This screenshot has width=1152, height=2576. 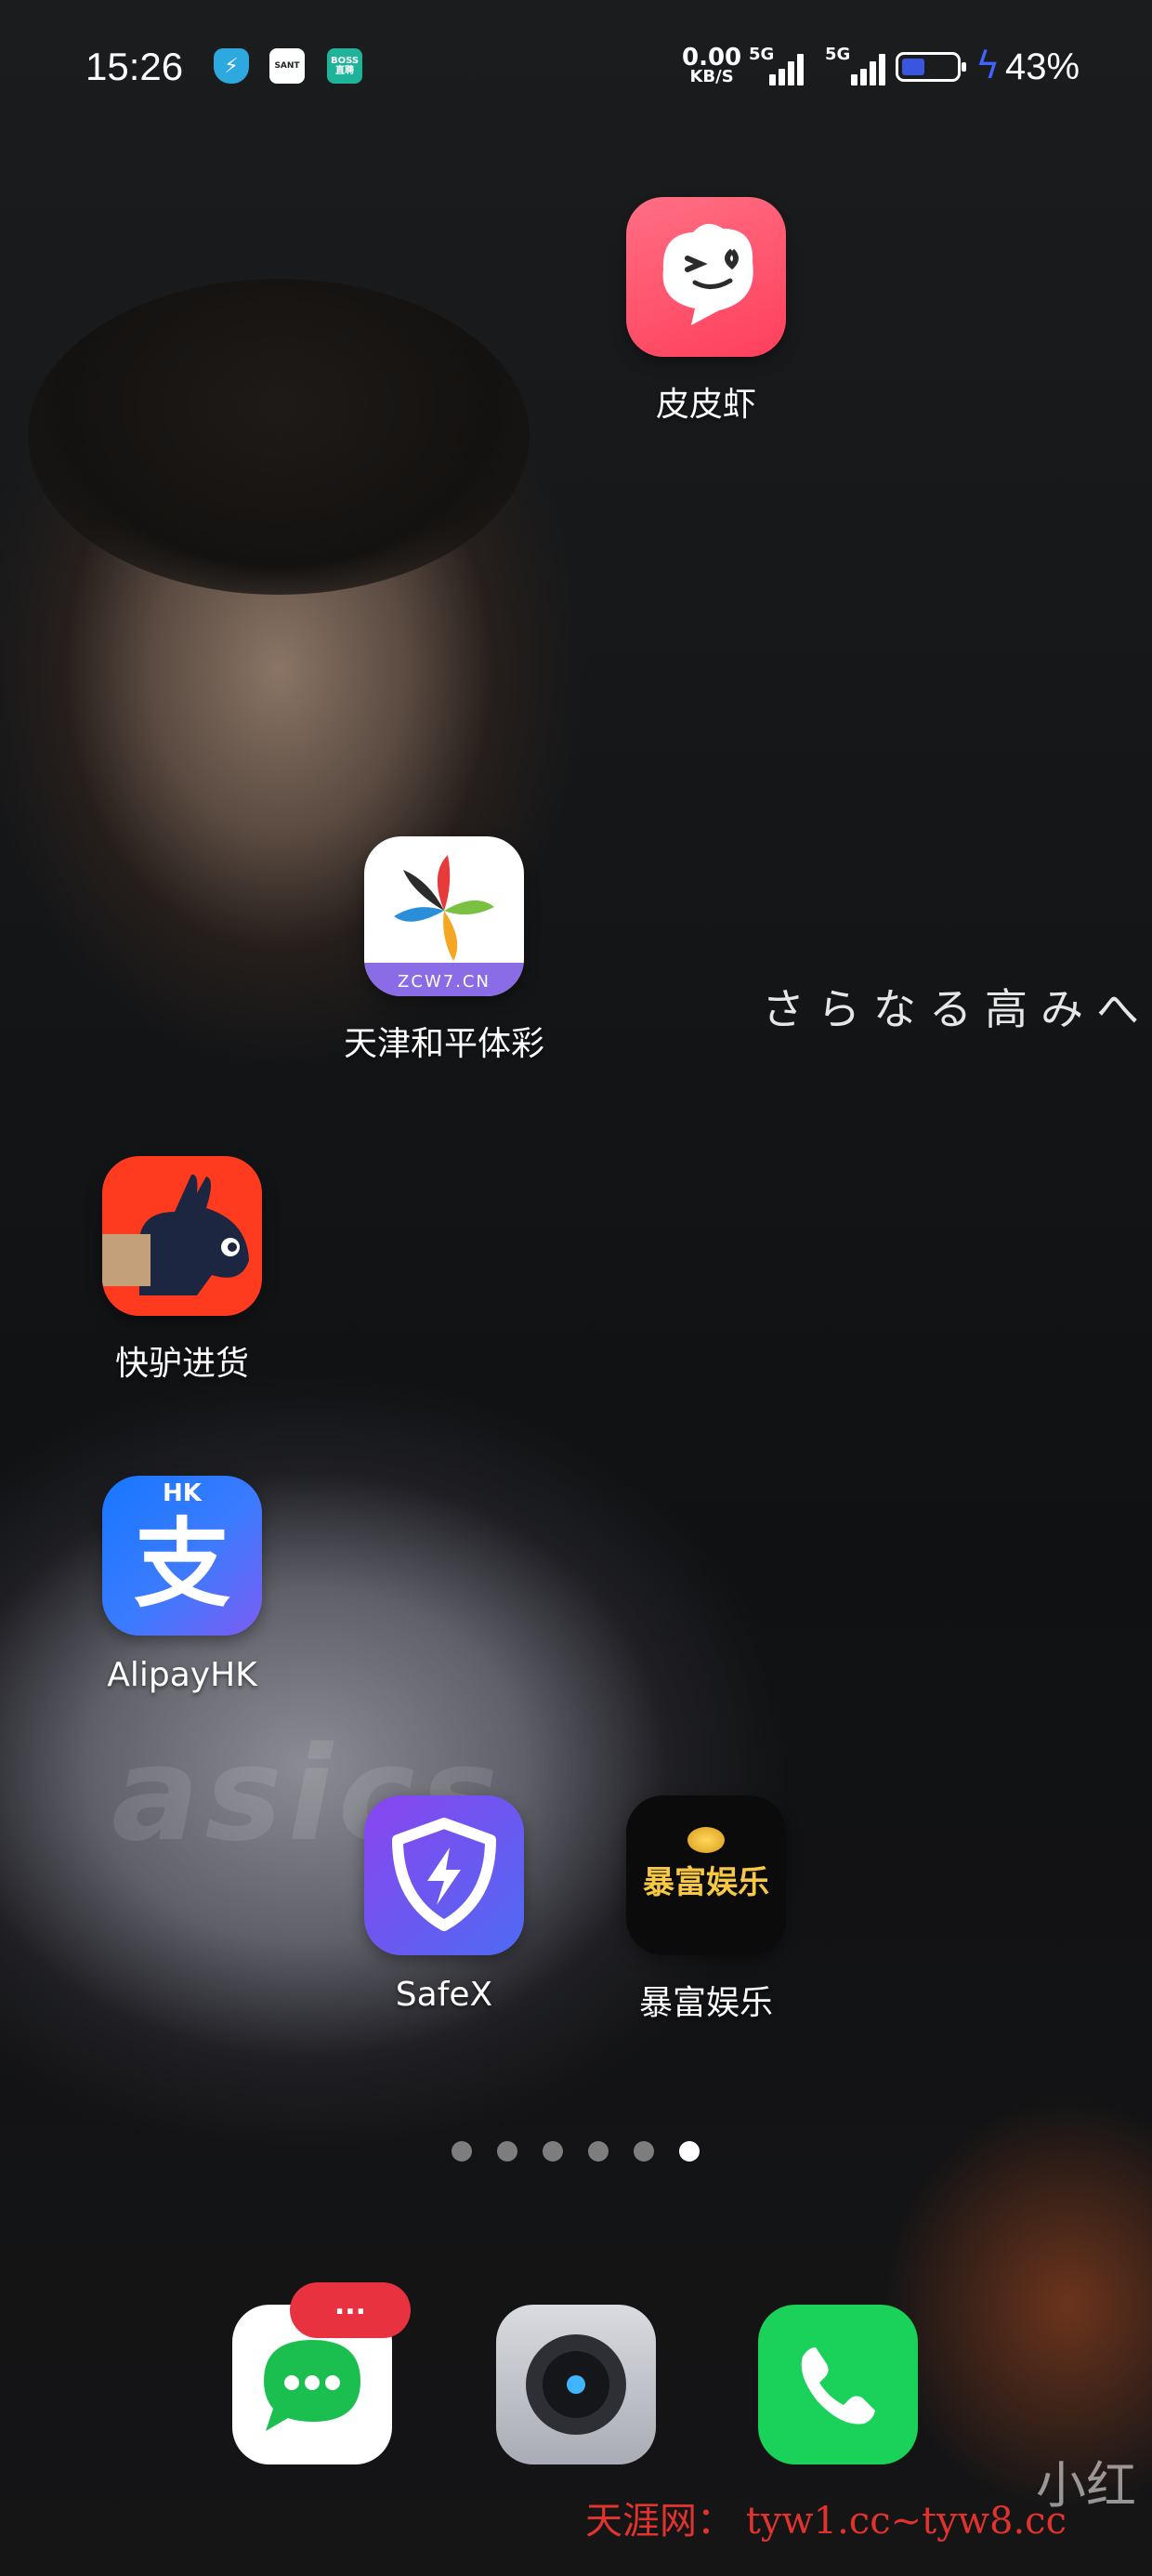 I want to click on camera-lens-icon, so click(x=576, y=2384).